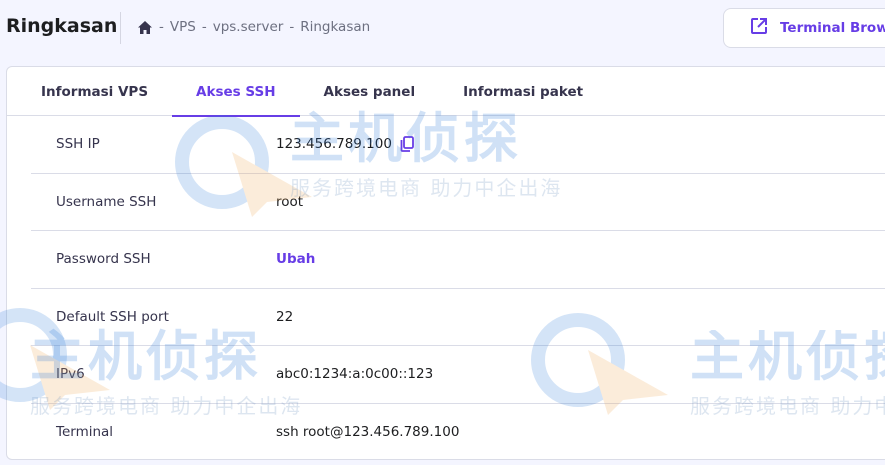 The width and height of the screenshot is (885, 465). Describe the element at coordinates (355, 374) in the screenshot. I see `ipv6-value: abc0:1234:a:0c00::123` at that location.